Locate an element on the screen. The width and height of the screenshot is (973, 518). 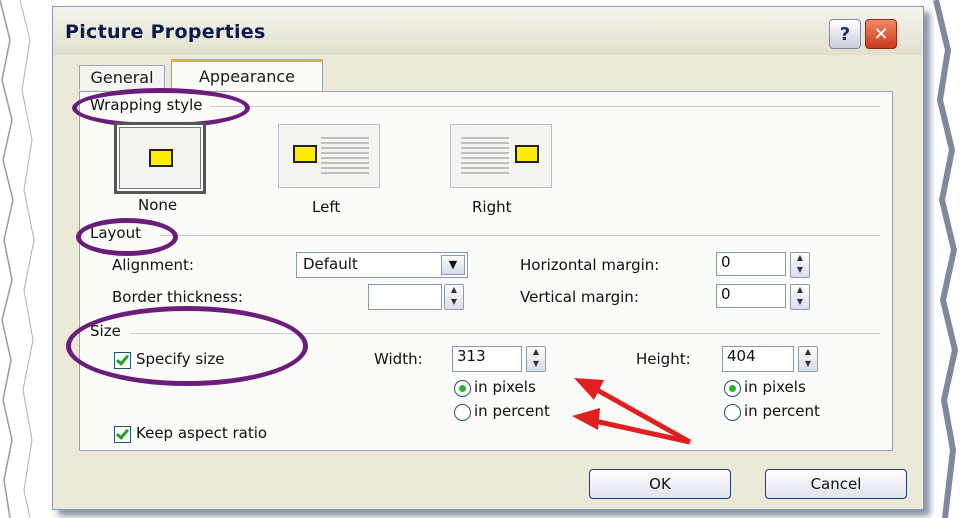
help-button: ? is located at coordinates (845, 34).